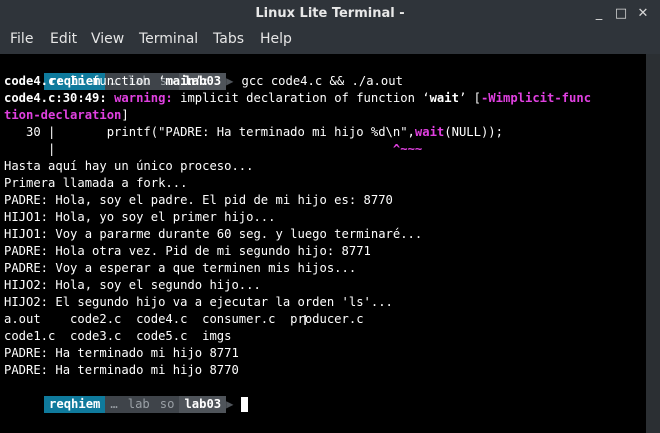  I want to click on menu-file: File, so click(21, 39).